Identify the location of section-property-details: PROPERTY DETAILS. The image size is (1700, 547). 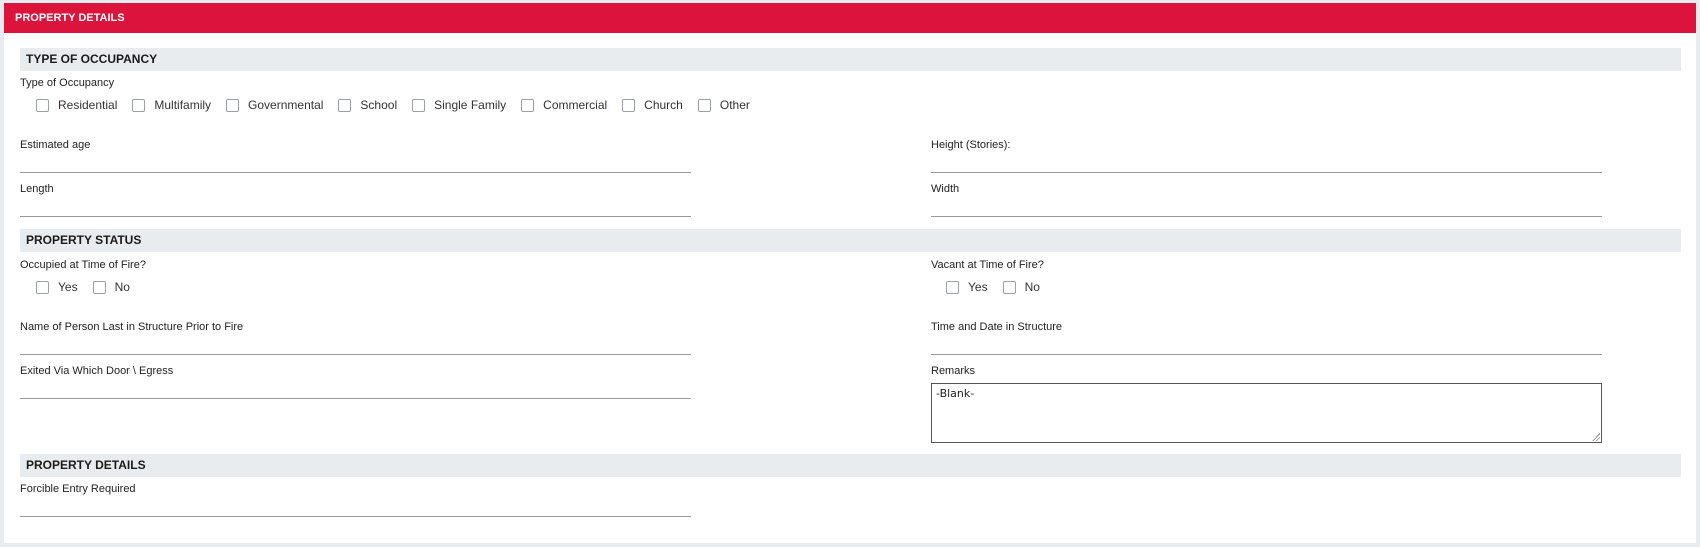
(850, 465).